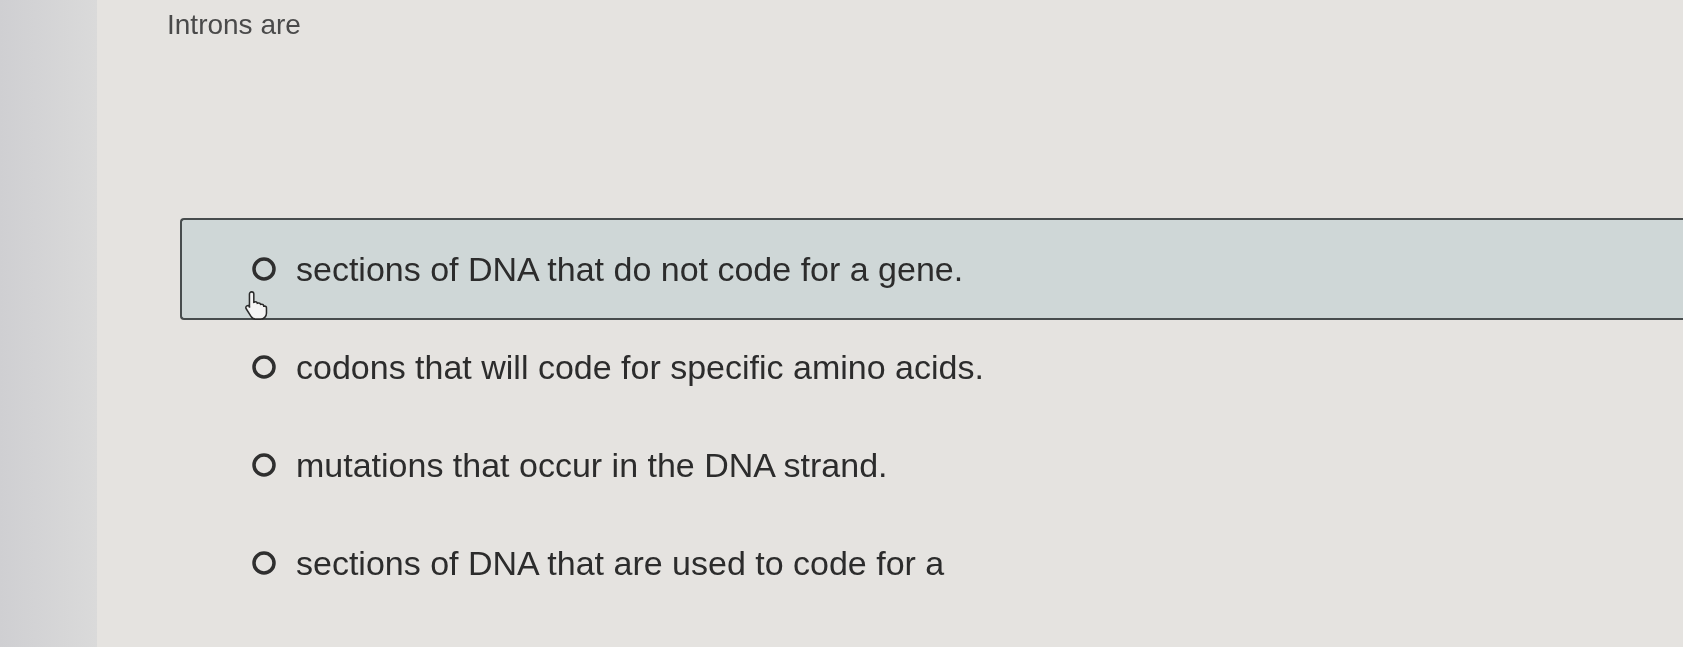 Image resolution: width=1683 pixels, height=647 pixels. Describe the element at coordinates (256, 305) in the screenshot. I see `hand-pointer-icon` at that location.